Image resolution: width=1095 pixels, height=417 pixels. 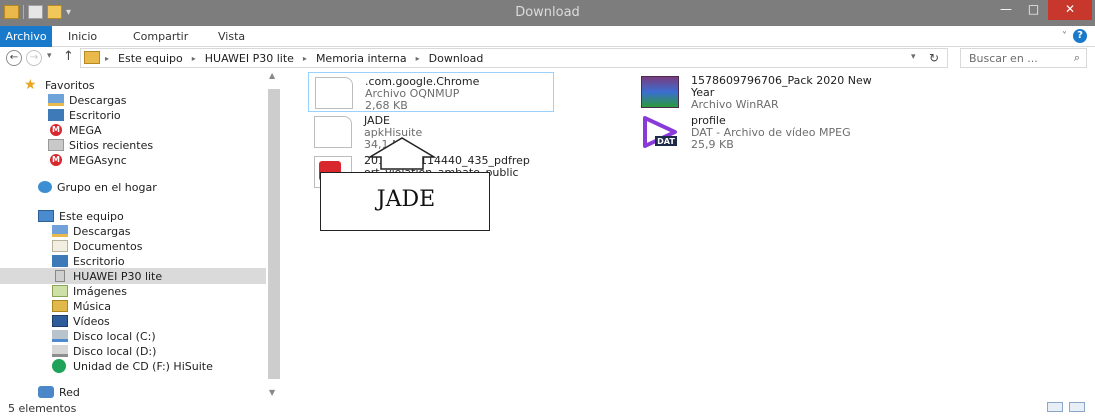 What do you see at coordinates (547, 408) in the screenshot?
I see `status-bar: 5 elementos` at bounding box center [547, 408].